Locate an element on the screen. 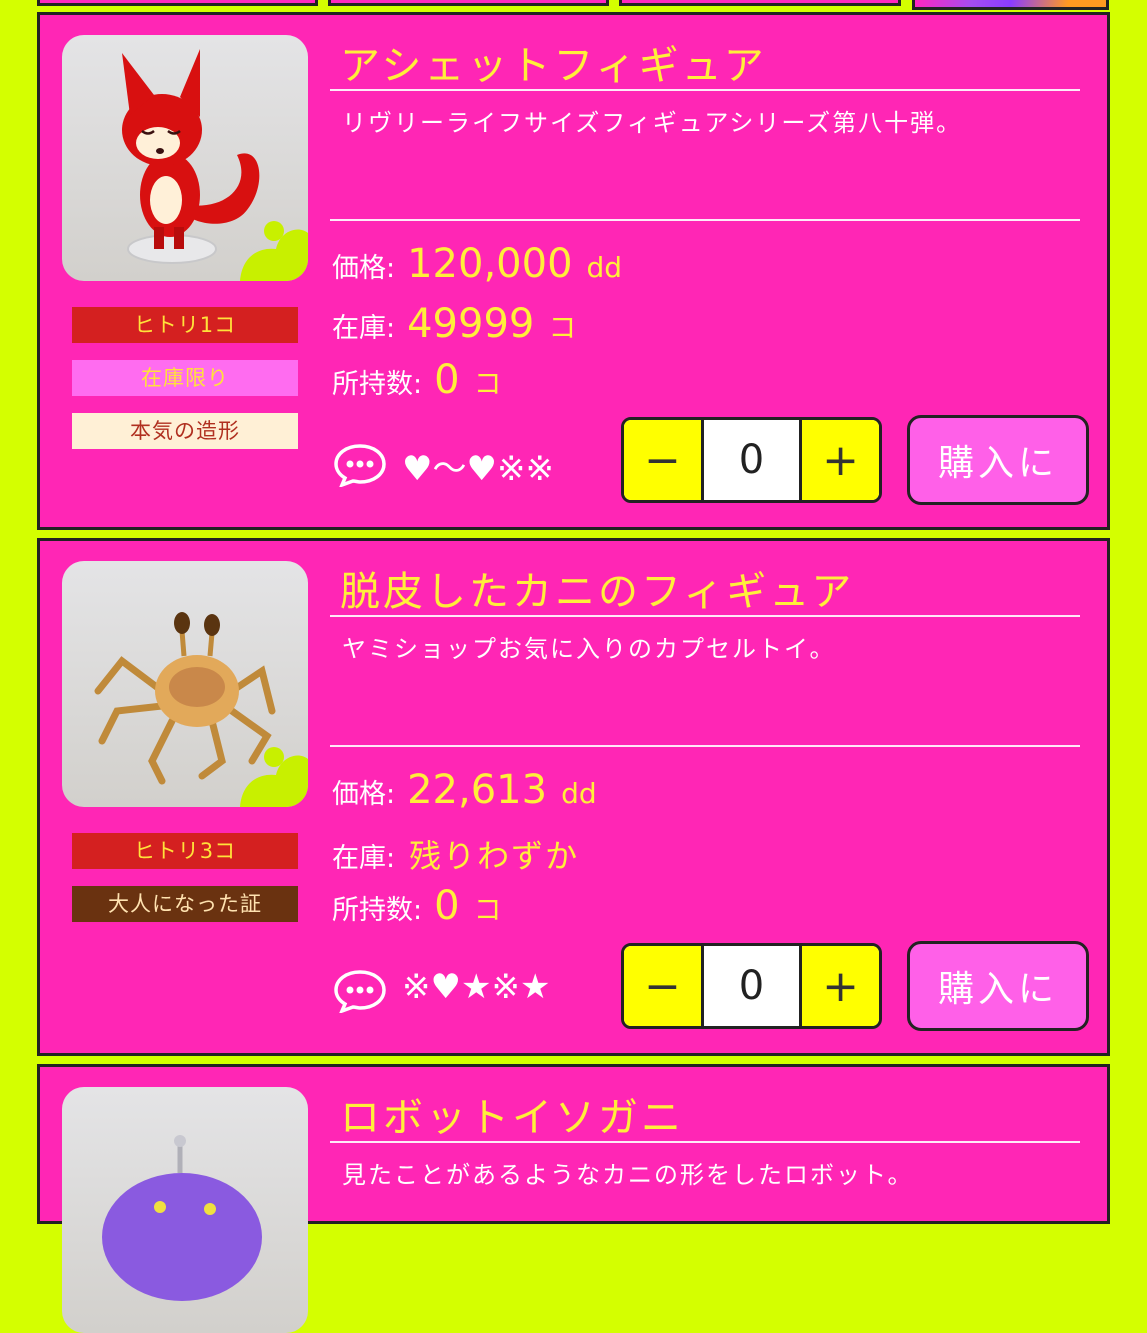  product-description: ヤミショップお気に入りのカプセルトイ。 is located at coordinates (589, 649).